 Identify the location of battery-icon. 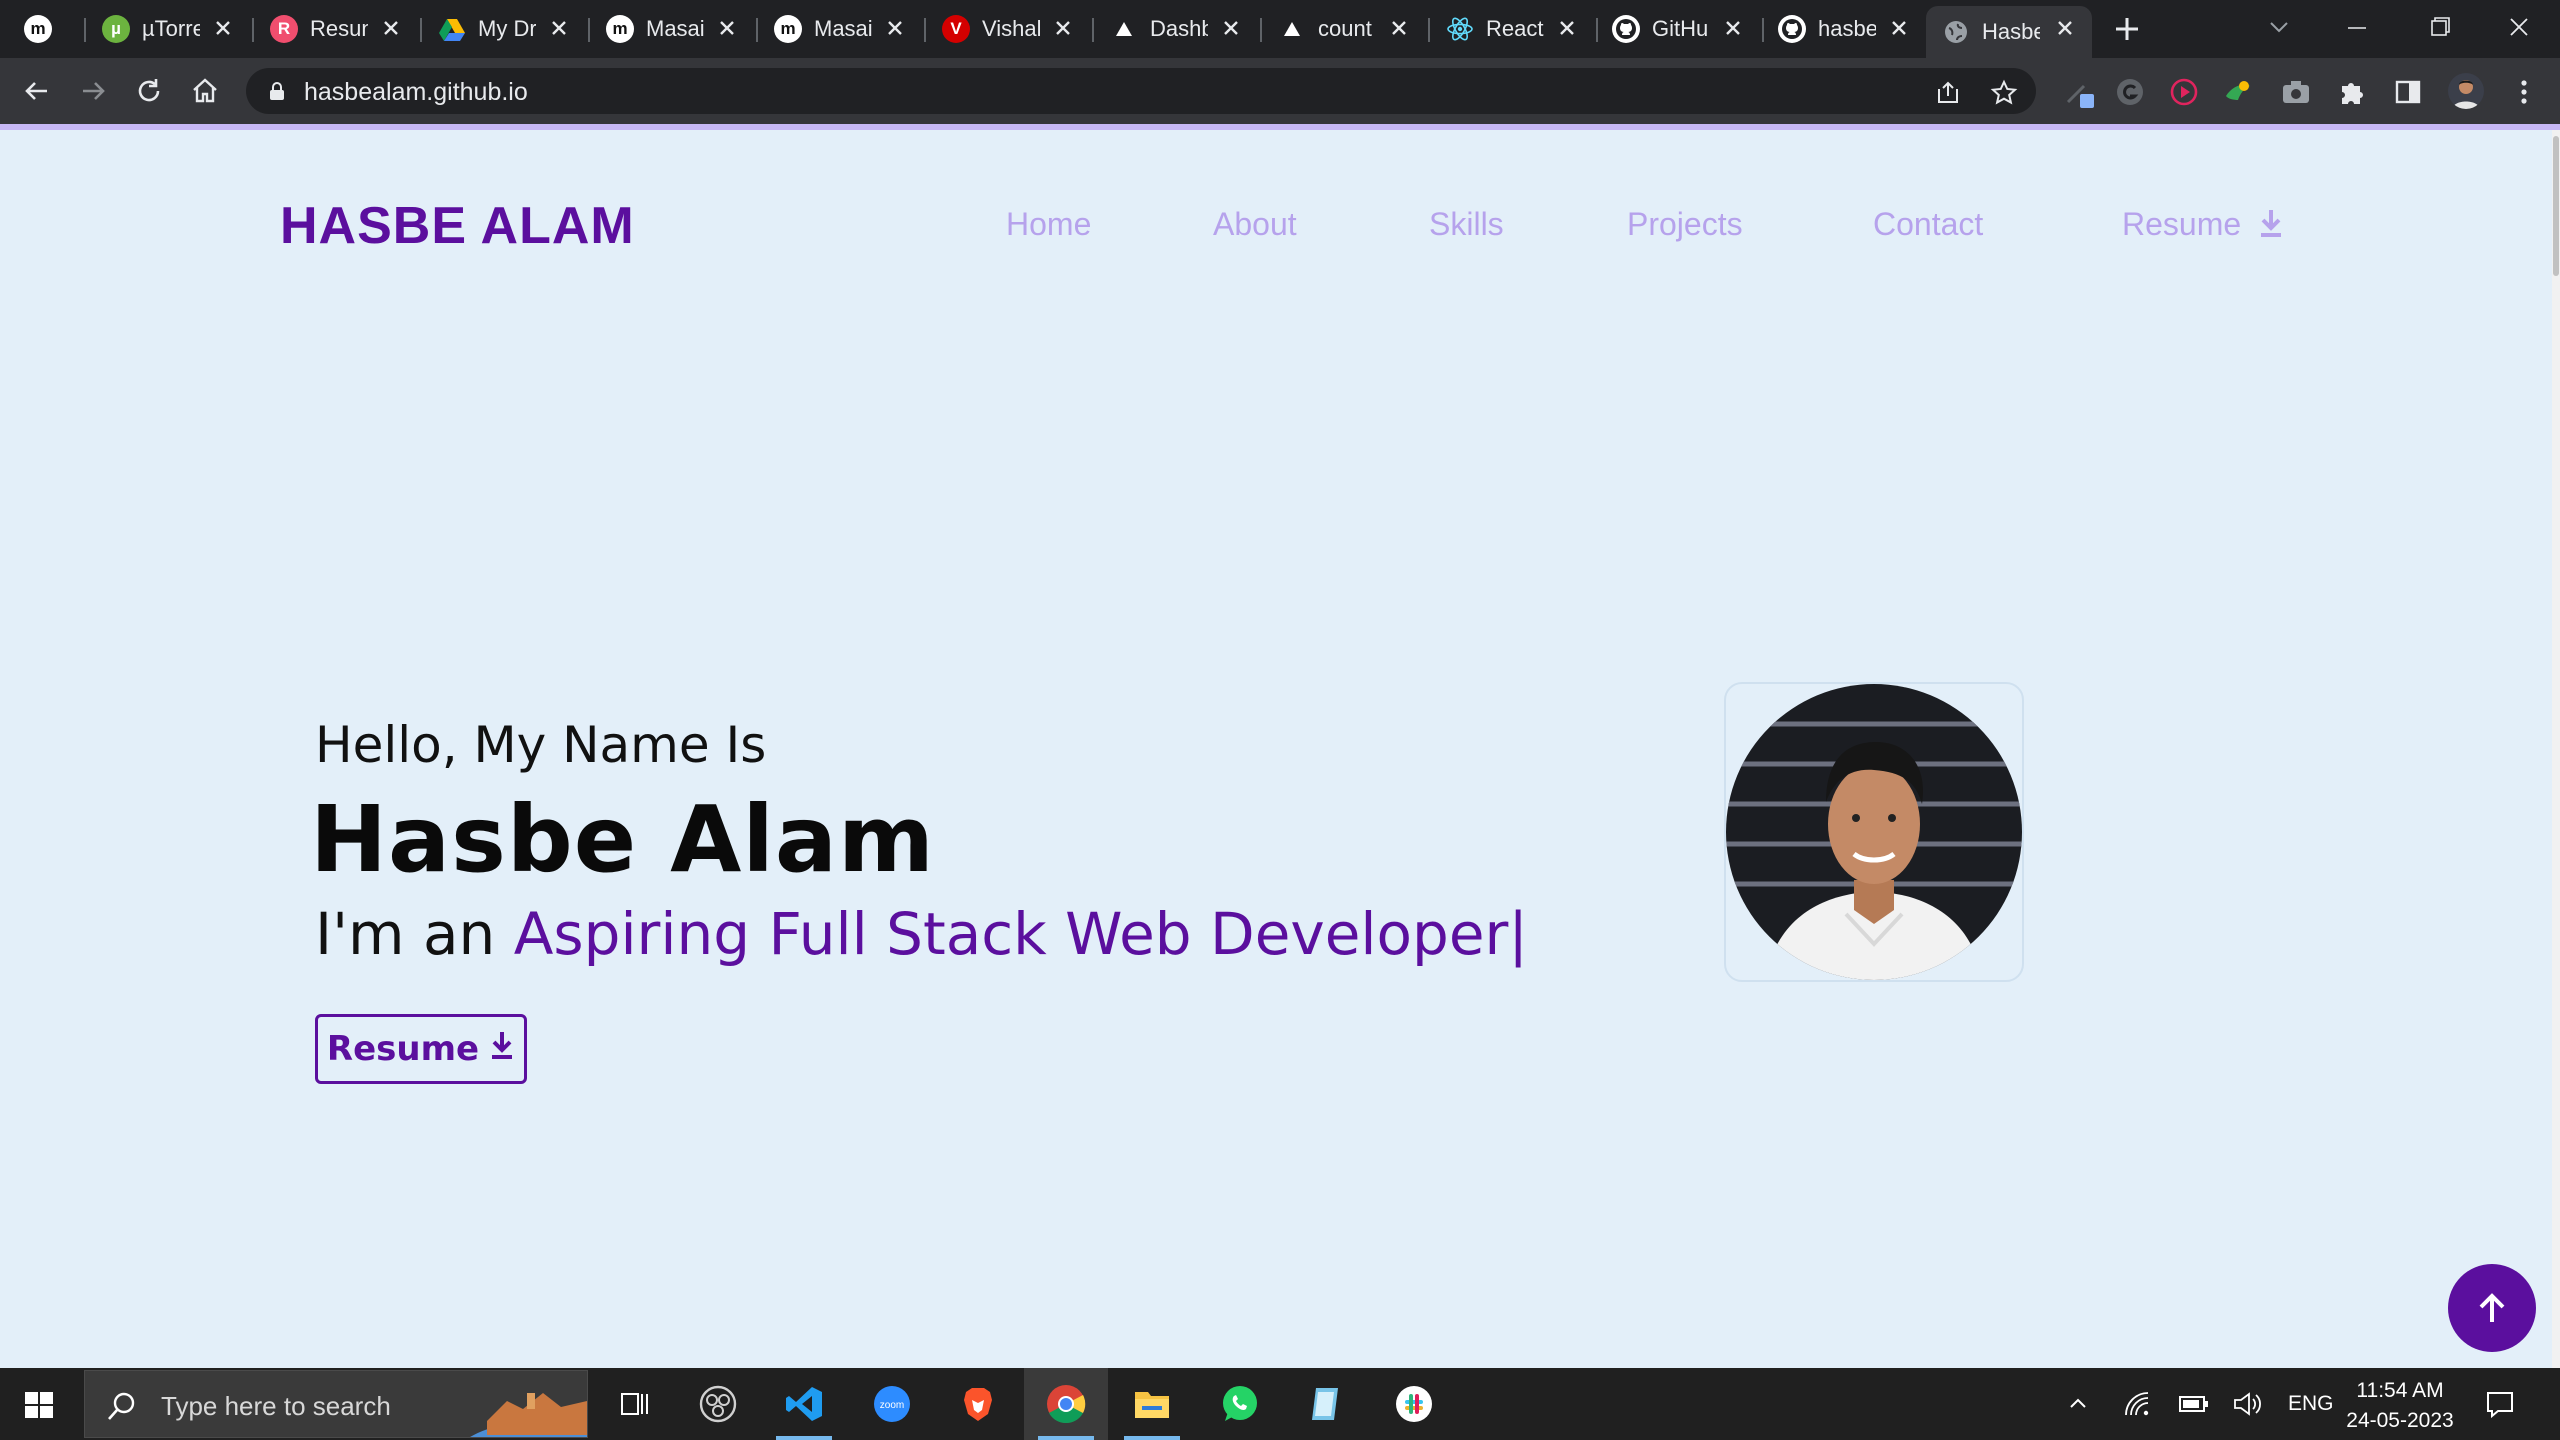
(2194, 1404).